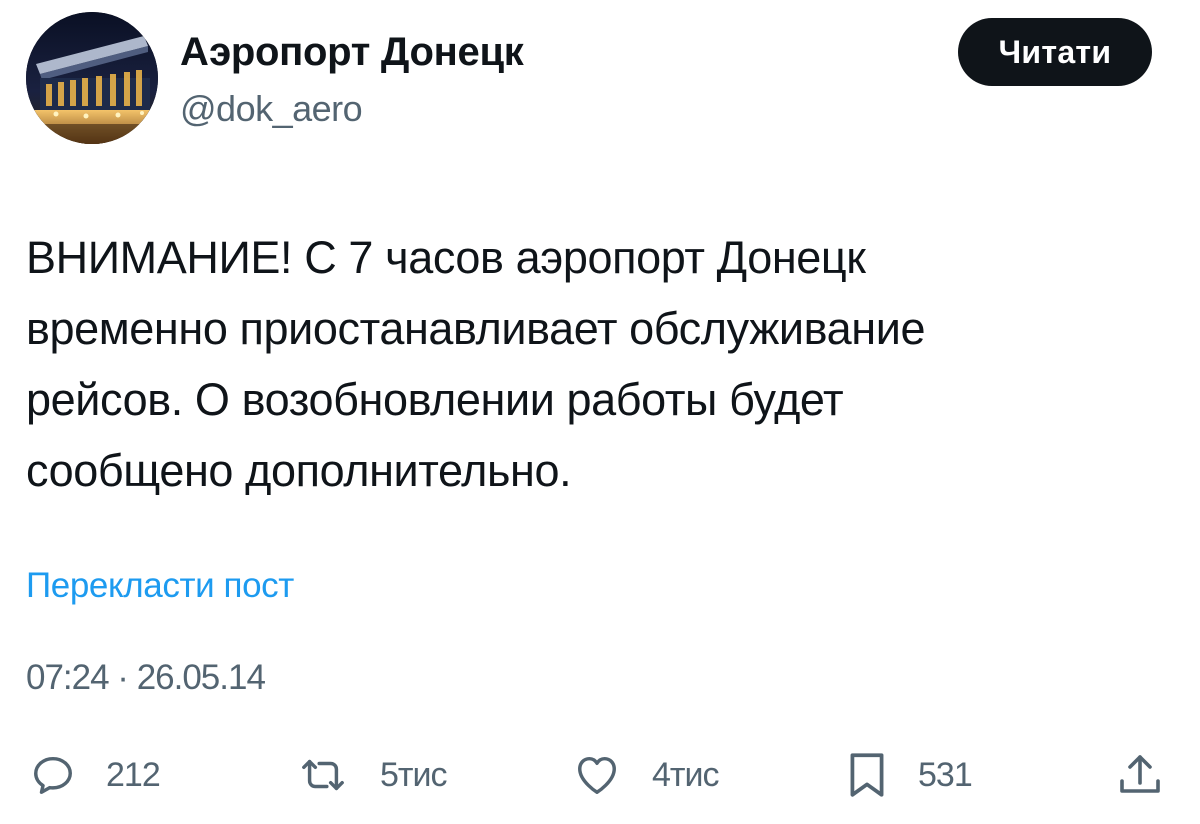  I want to click on tweet-text-line: сообщено дополнительно., so click(299, 470).